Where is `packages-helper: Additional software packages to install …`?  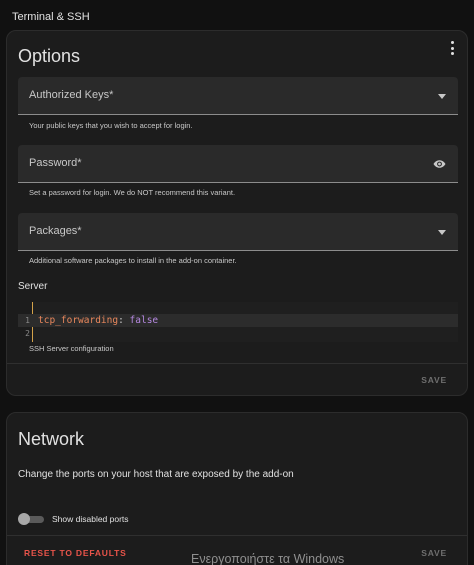 packages-helper: Additional software packages to install … is located at coordinates (133, 260).